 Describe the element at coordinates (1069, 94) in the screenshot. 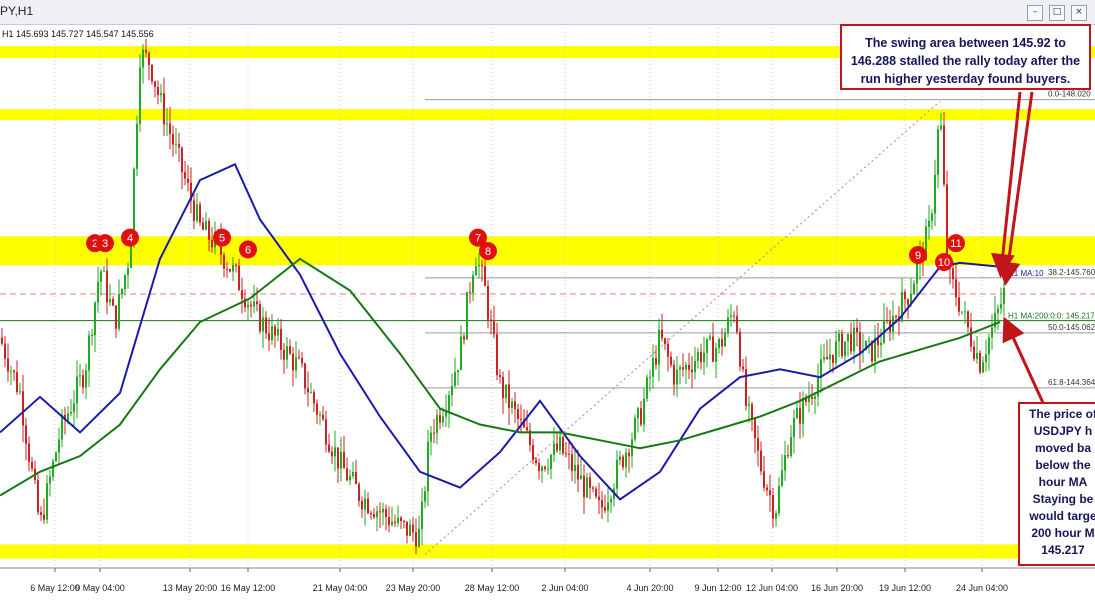

I see `fib-level-label: 0.0-148.020` at that location.